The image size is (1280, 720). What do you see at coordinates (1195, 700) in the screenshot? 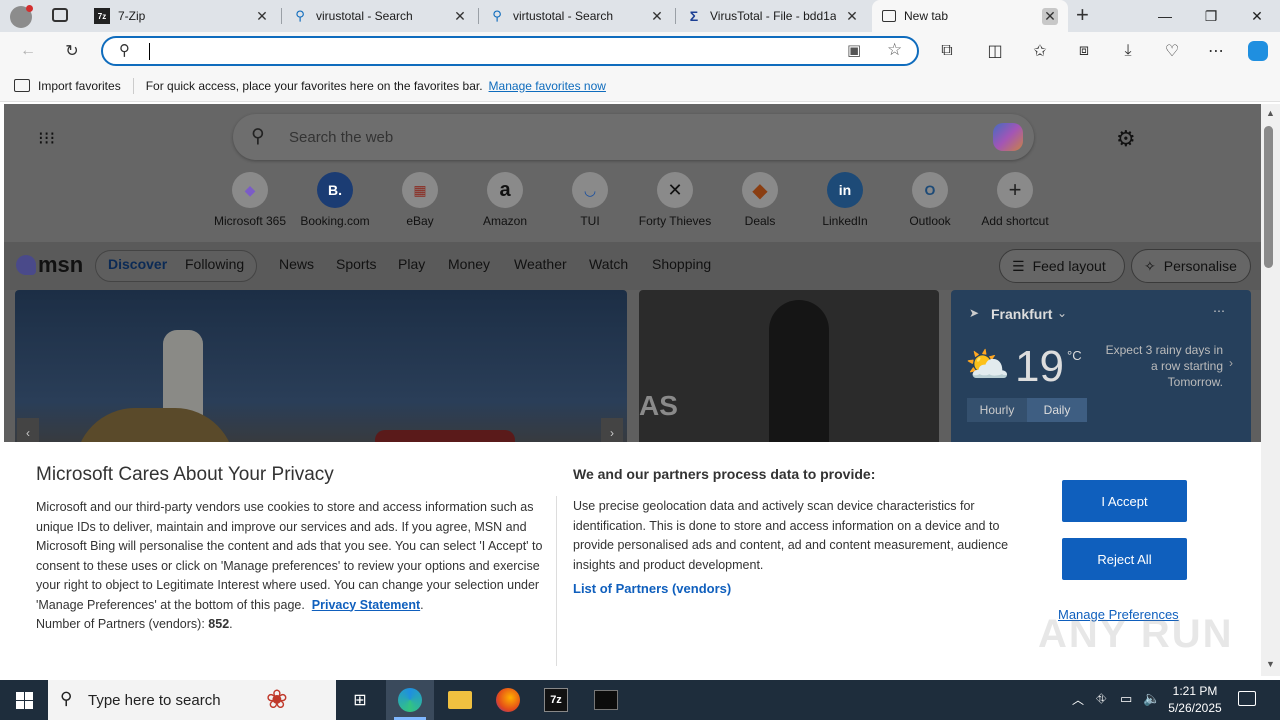
I see `clock: 1:21 PM 5/26/2025` at bounding box center [1195, 700].